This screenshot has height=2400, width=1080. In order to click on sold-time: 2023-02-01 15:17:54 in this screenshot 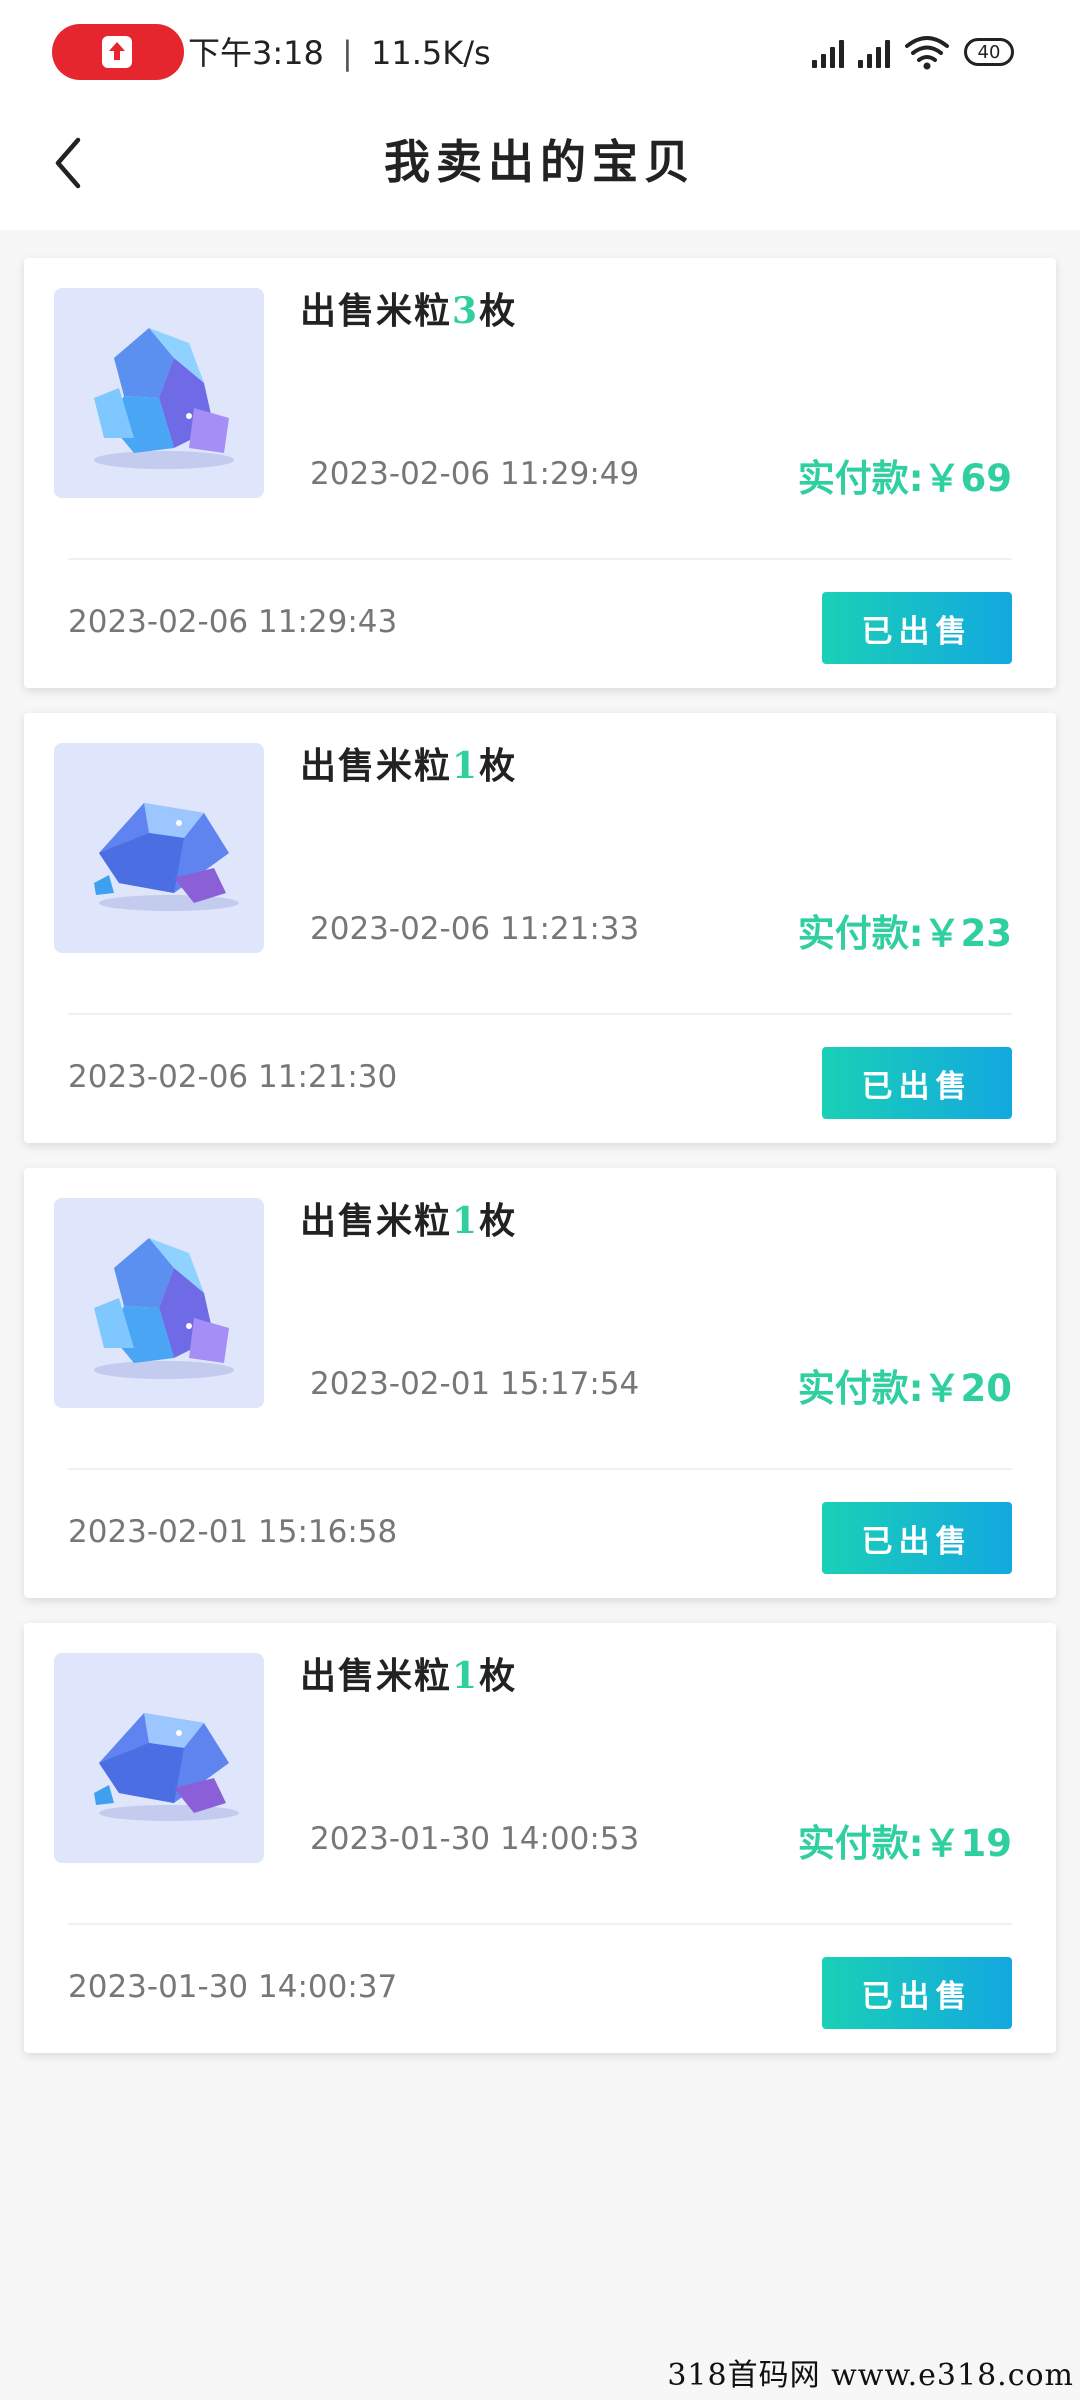, I will do `click(475, 1384)`.